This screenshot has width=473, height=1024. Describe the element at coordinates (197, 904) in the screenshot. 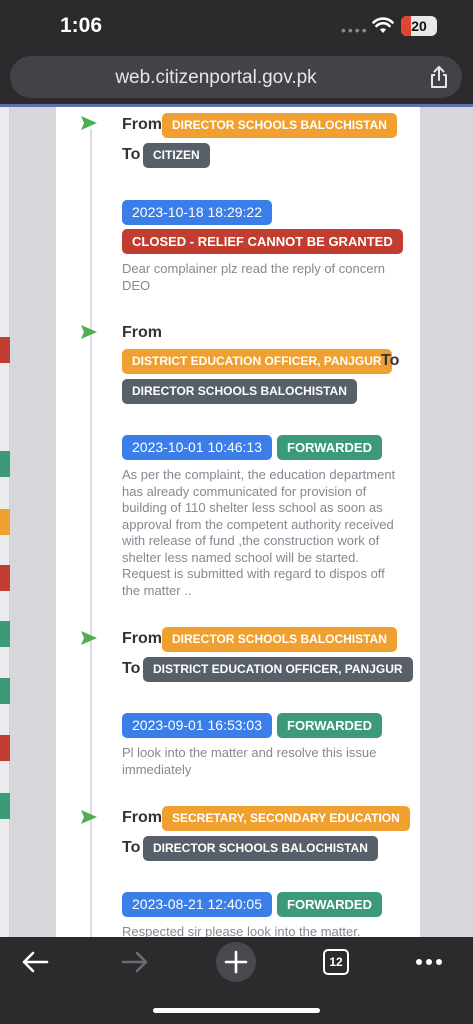

I see `date-badge: 2023-08-21 12:40:05` at that location.